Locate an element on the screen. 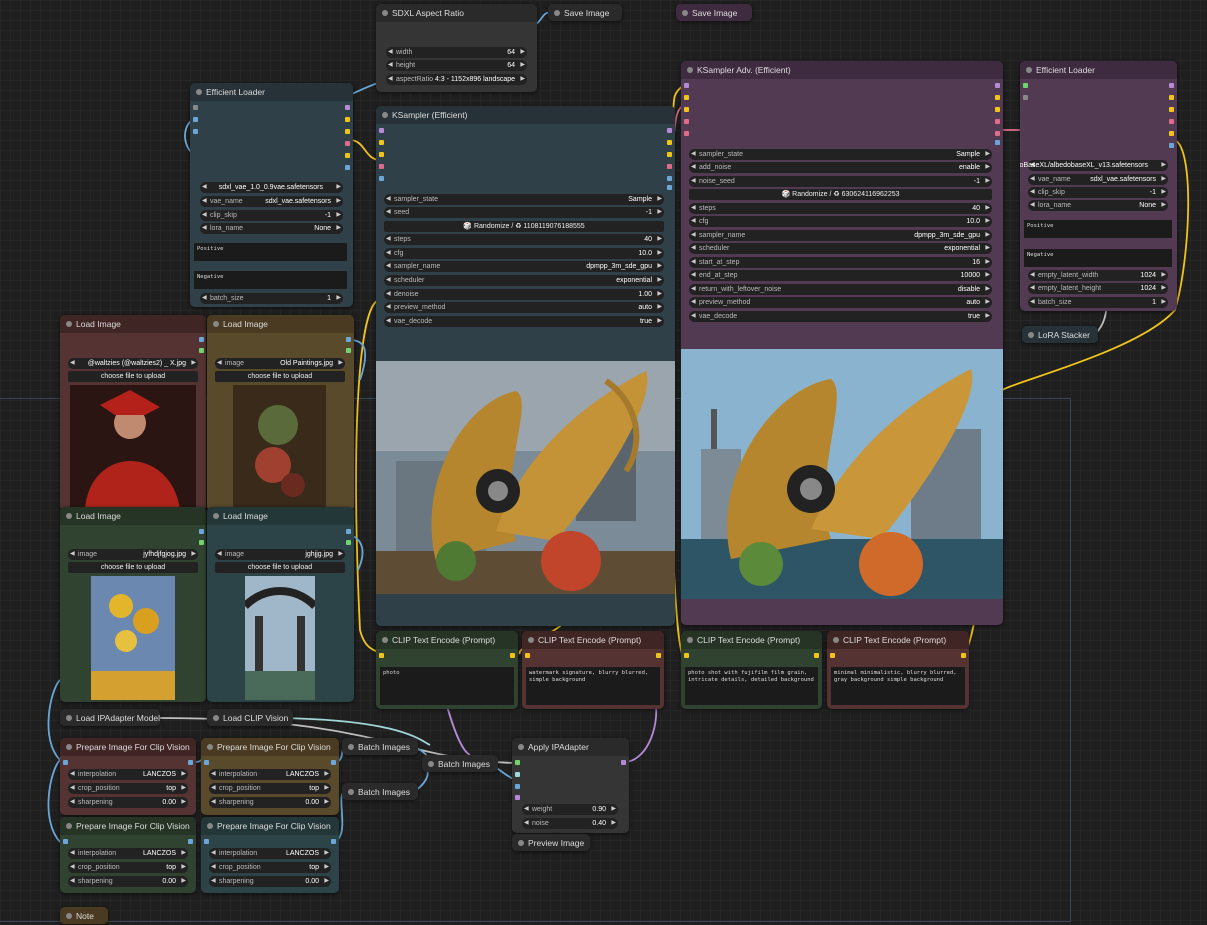  sampler-name-widget: sampler_namedpmpp_3m_sde_gpu is located at coordinates (840, 235).